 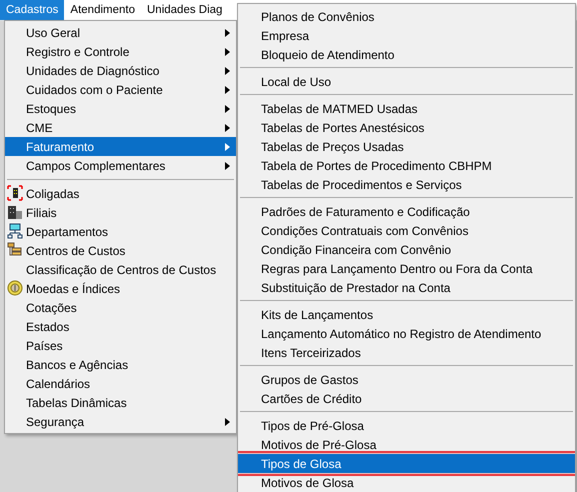 What do you see at coordinates (181, 10) in the screenshot?
I see `menu-bar-item: Unidades Diag` at bounding box center [181, 10].